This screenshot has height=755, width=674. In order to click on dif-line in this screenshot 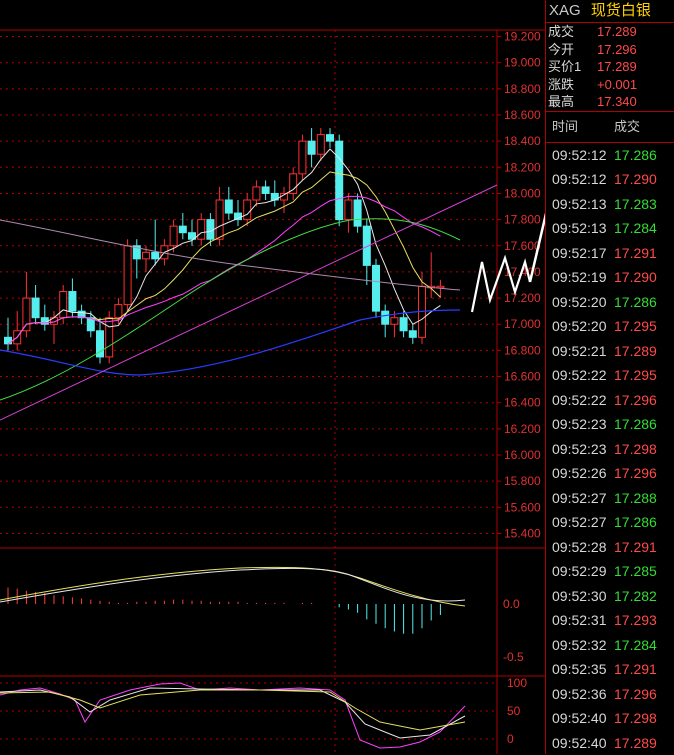, I will do `click(232, 585)`.